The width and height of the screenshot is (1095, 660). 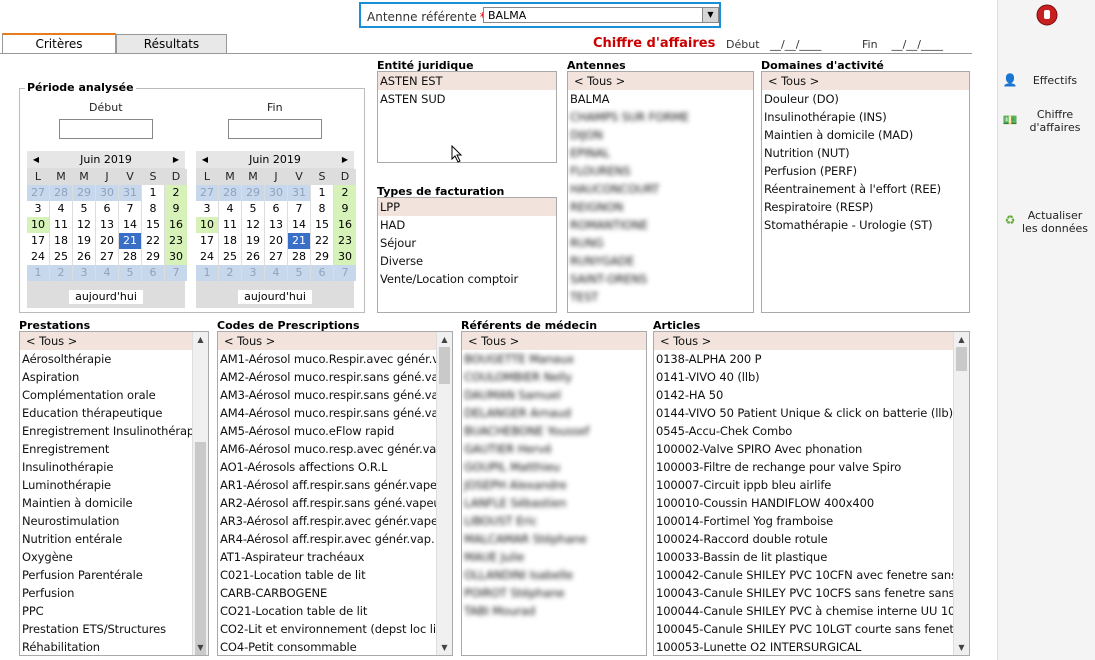 What do you see at coordinates (554, 593) in the screenshot?
I see `list-item: POIROT Stéphane` at bounding box center [554, 593].